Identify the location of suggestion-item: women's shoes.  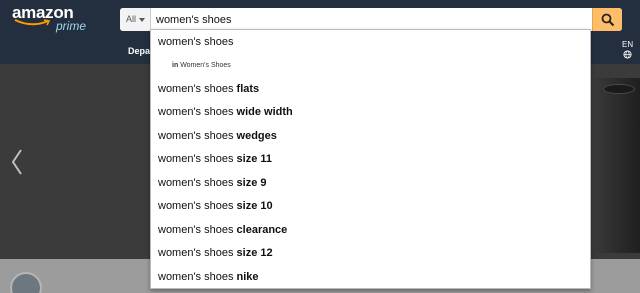
(195, 42).